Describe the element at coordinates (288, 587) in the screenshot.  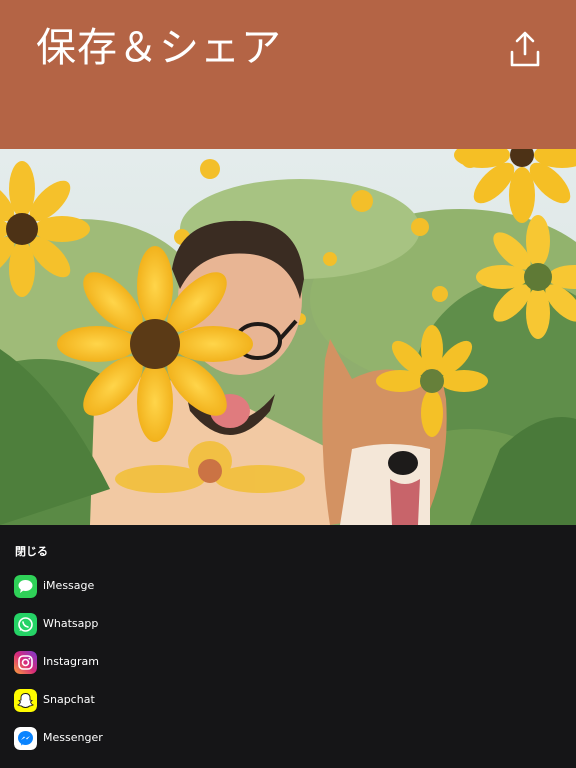
I see `share-item-imessage: iMessage` at that location.